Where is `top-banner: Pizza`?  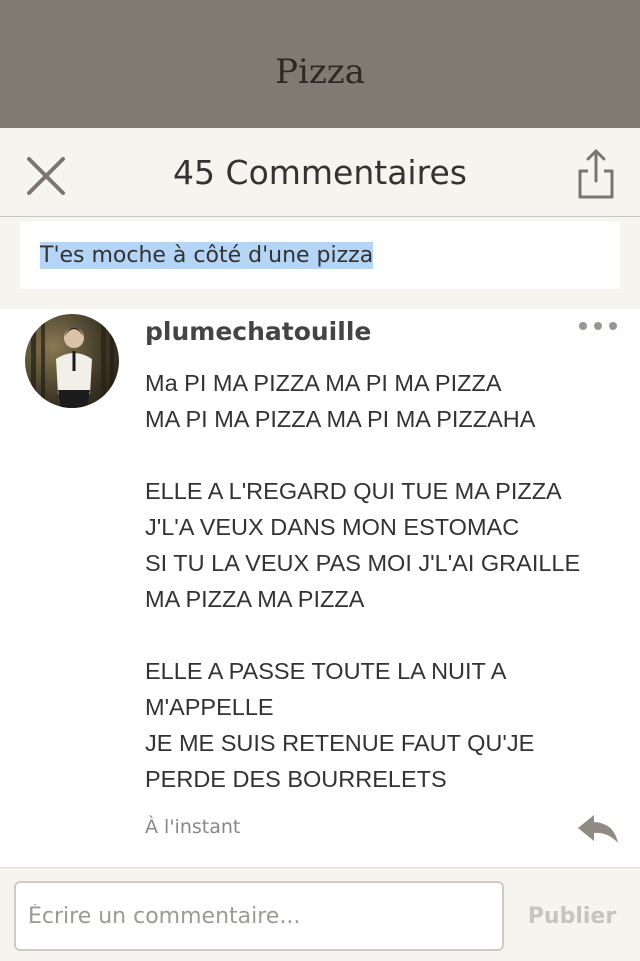
top-banner: Pizza is located at coordinates (320, 64).